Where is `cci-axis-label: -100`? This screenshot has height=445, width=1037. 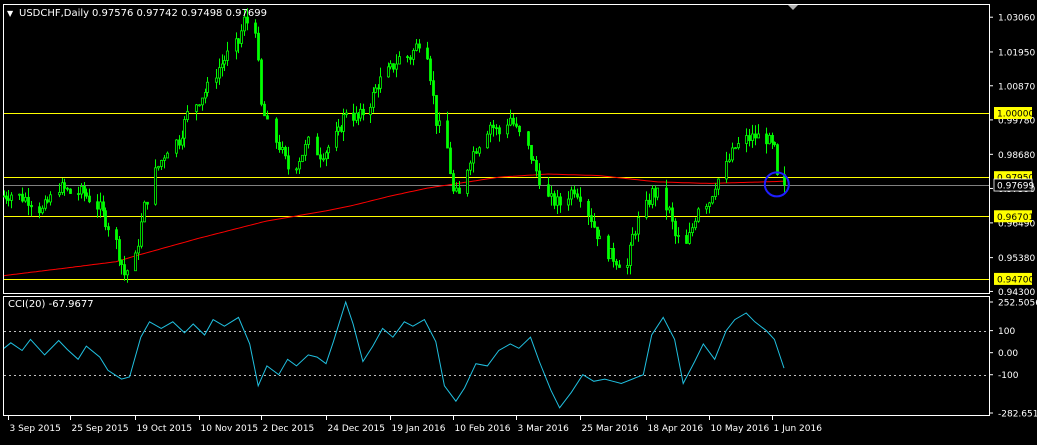
cci-axis-label: -100 is located at coordinates (1008, 376).